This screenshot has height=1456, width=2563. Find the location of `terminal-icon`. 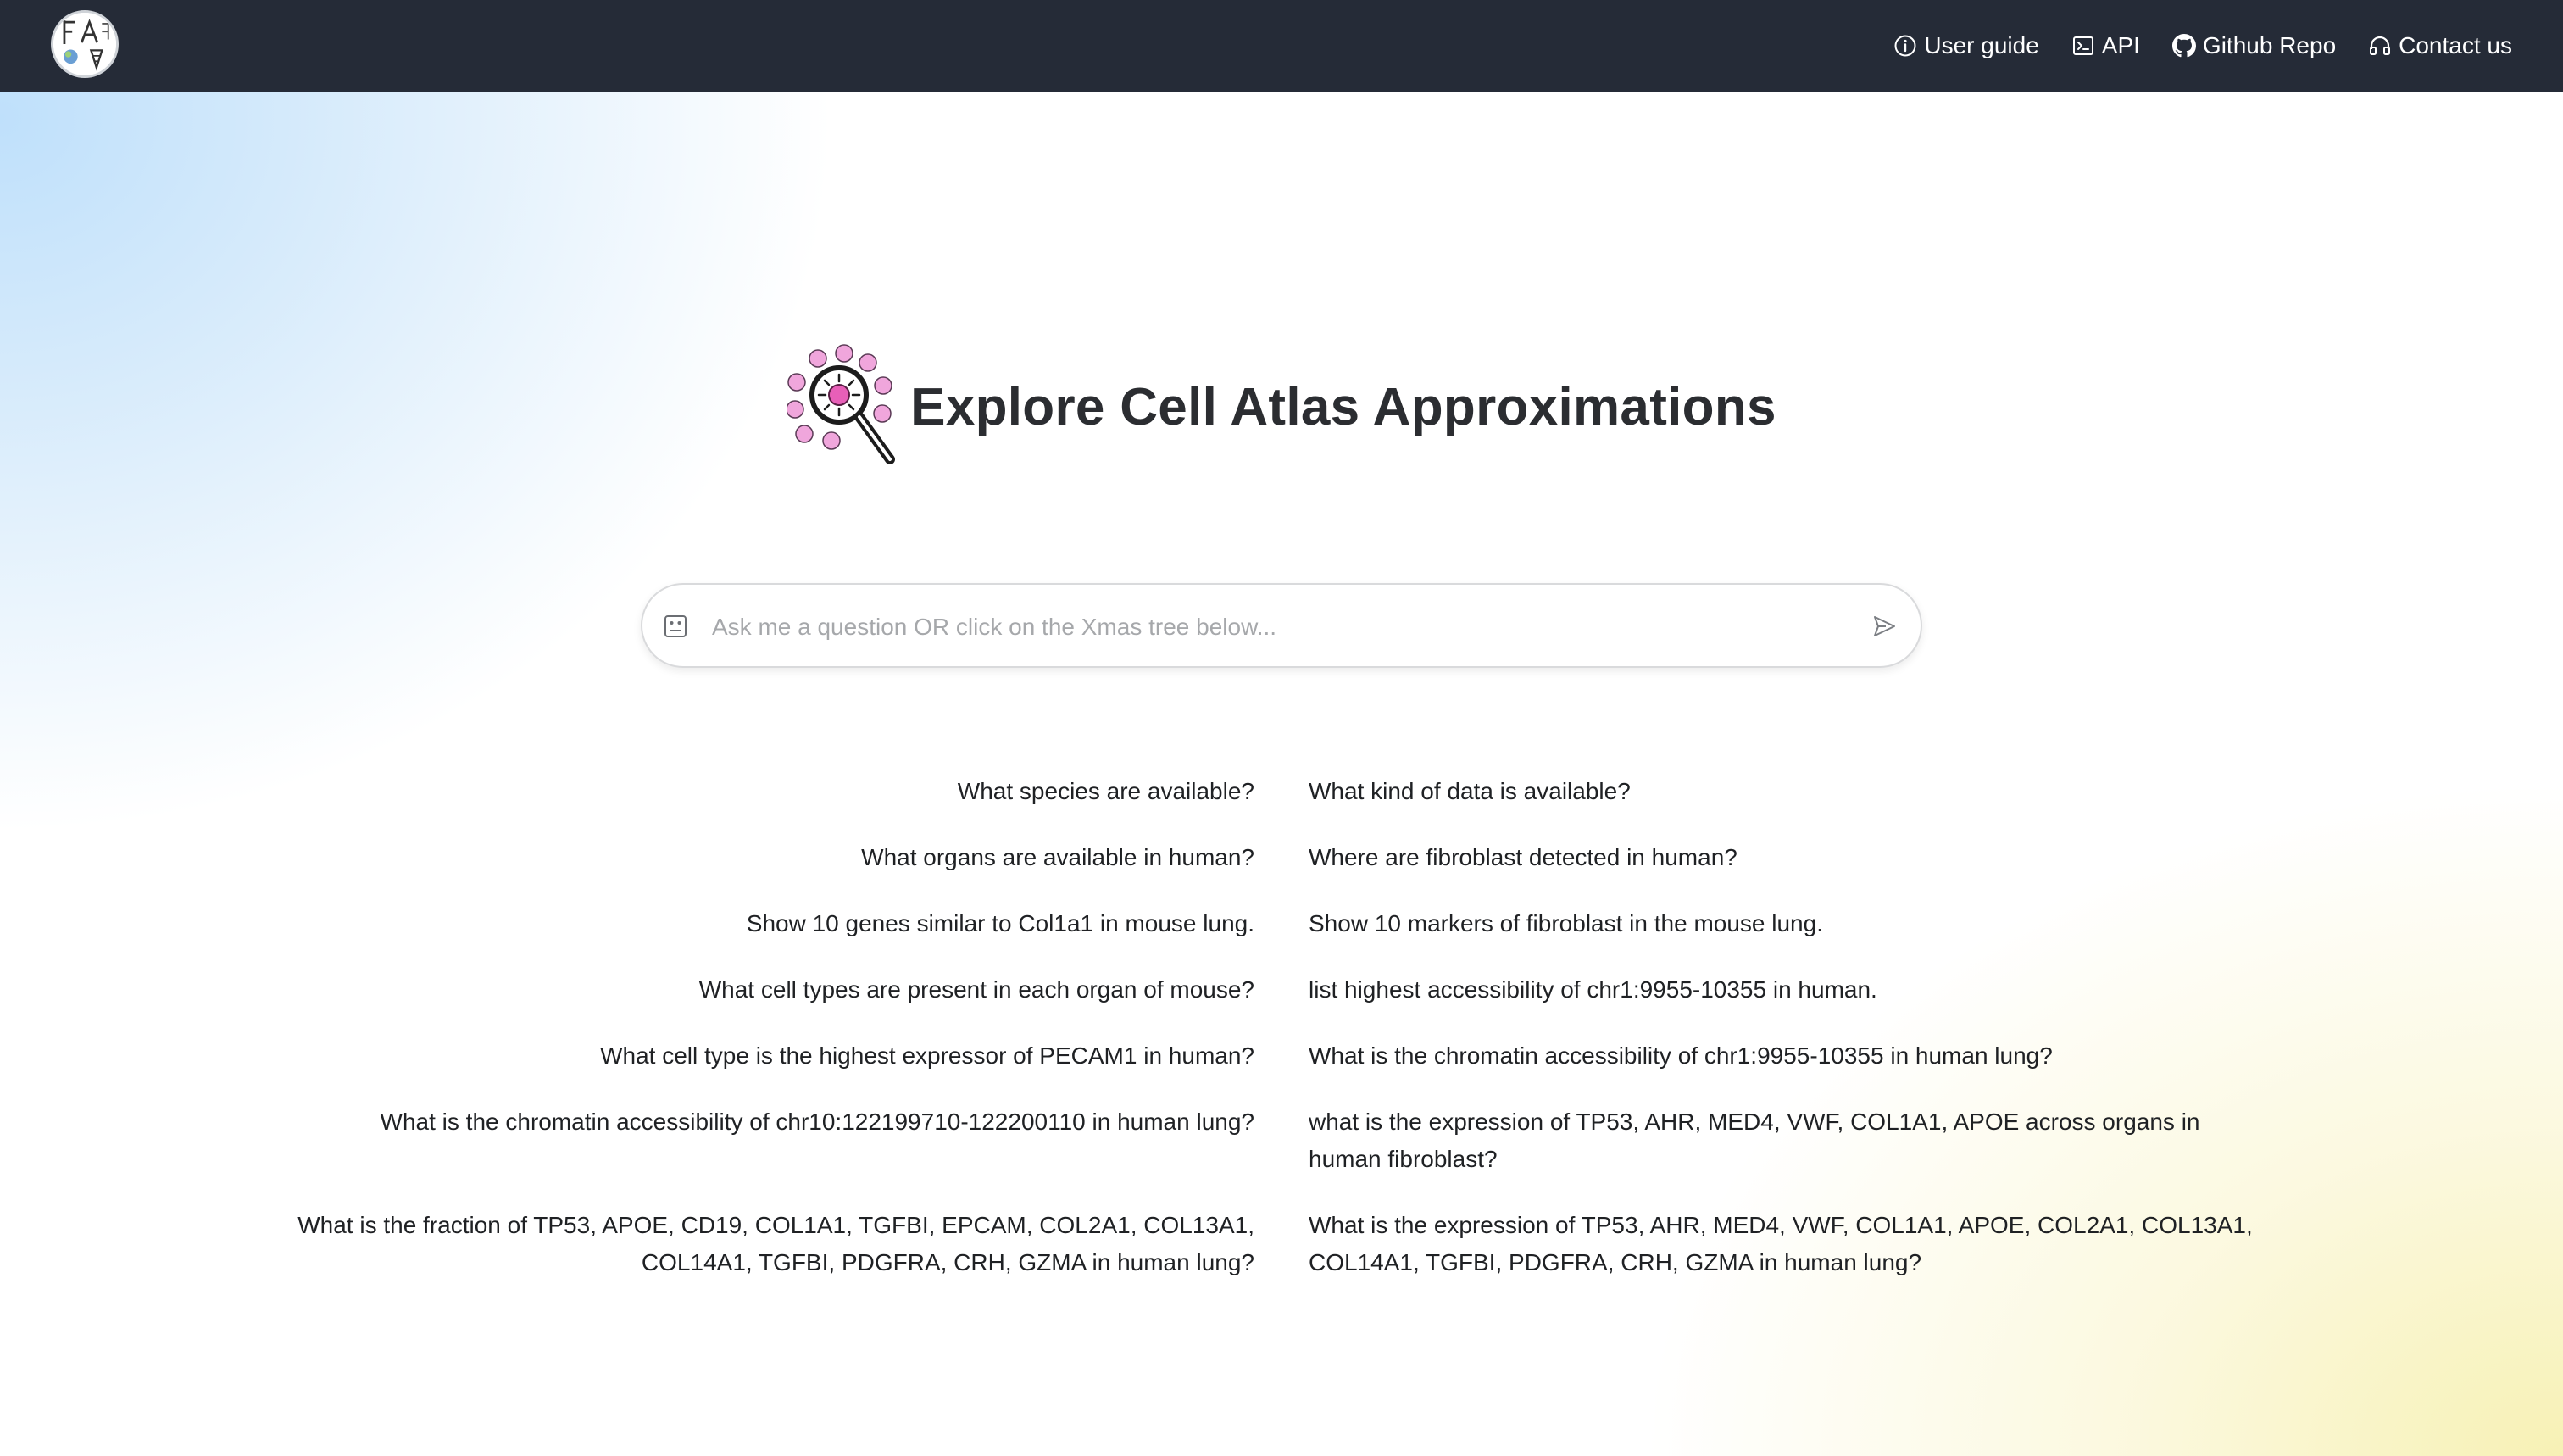

terminal-icon is located at coordinates (2082, 45).